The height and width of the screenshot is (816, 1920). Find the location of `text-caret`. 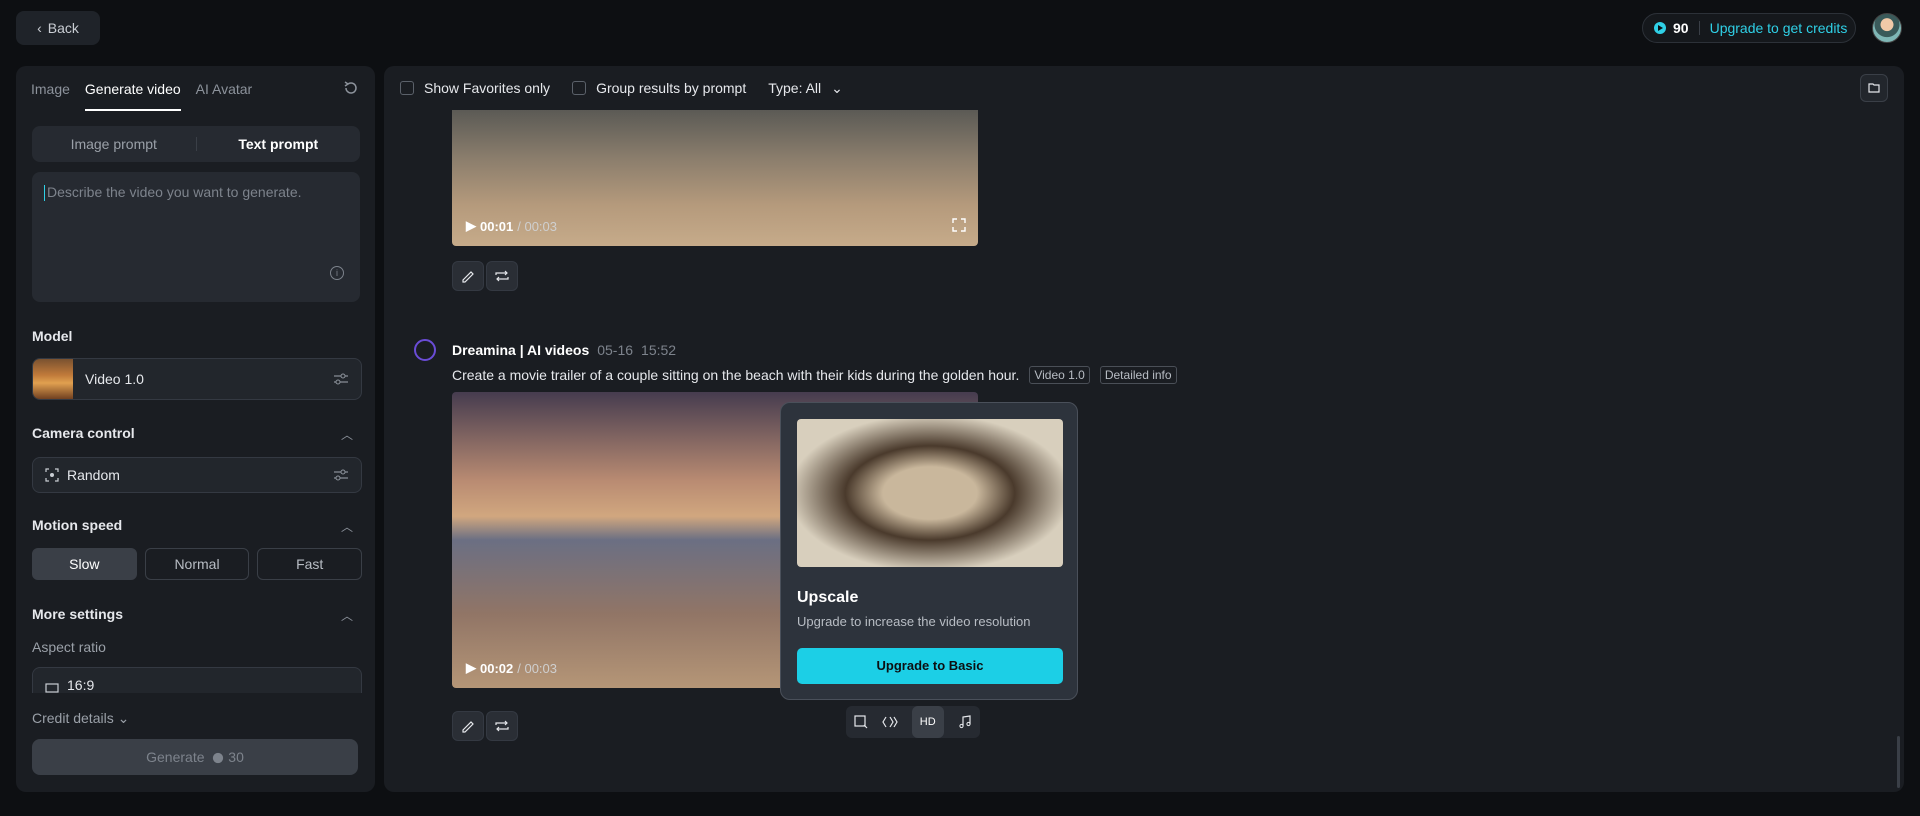

text-caret is located at coordinates (44, 193).